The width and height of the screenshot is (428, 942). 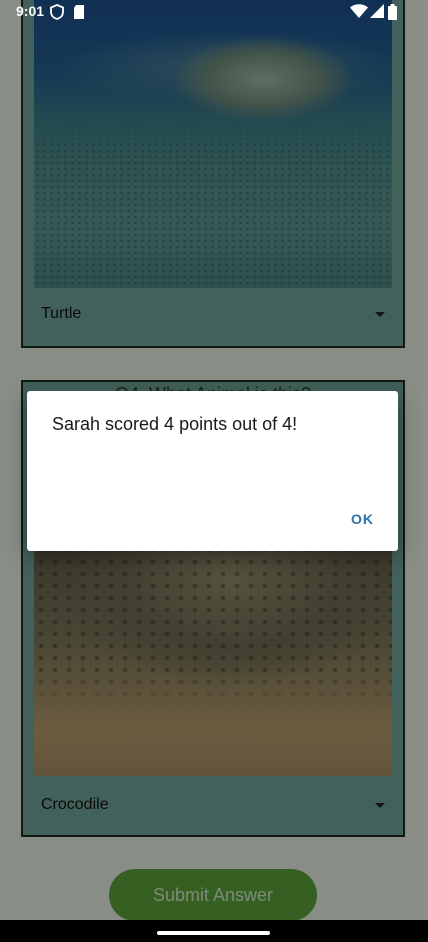 I want to click on shield-icon, so click(x=57, y=13).